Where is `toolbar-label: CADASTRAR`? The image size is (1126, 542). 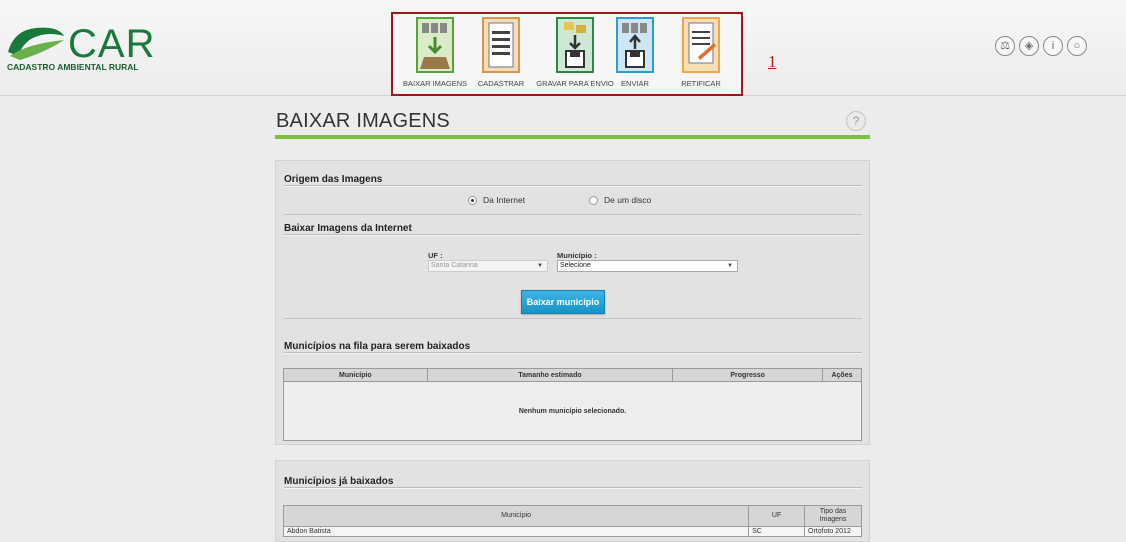 toolbar-label: CADASTRAR is located at coordinates (501, 83).